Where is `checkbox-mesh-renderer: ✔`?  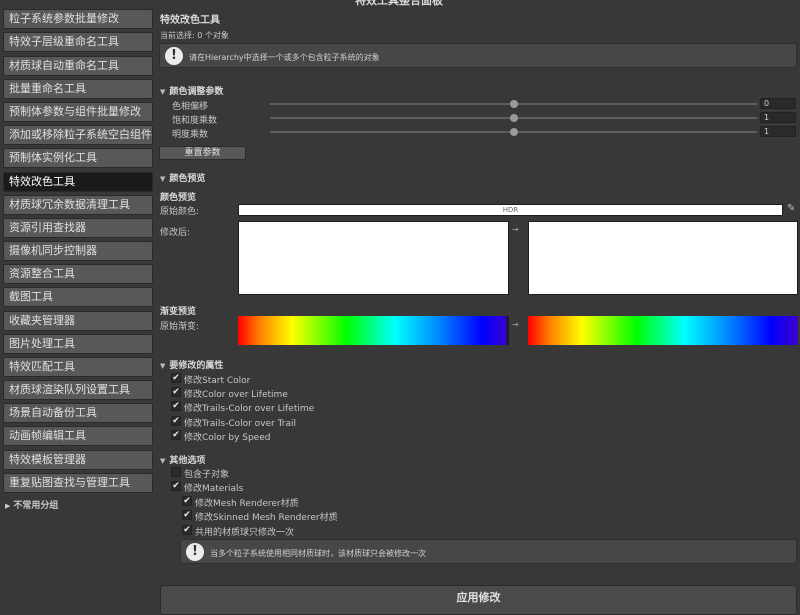 checkbox-mesh-renderer: ✔ is located at coordinates (187, 501).